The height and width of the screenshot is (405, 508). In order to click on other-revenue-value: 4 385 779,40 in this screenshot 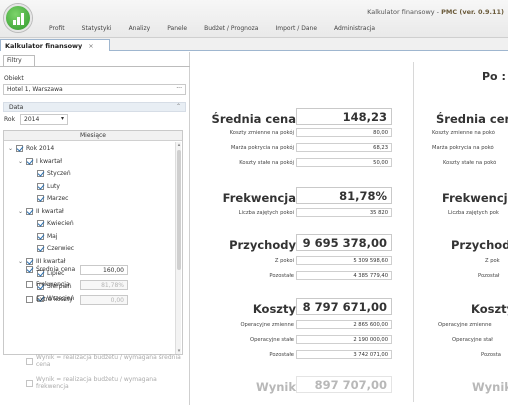, I will do `click(344, 275)`.